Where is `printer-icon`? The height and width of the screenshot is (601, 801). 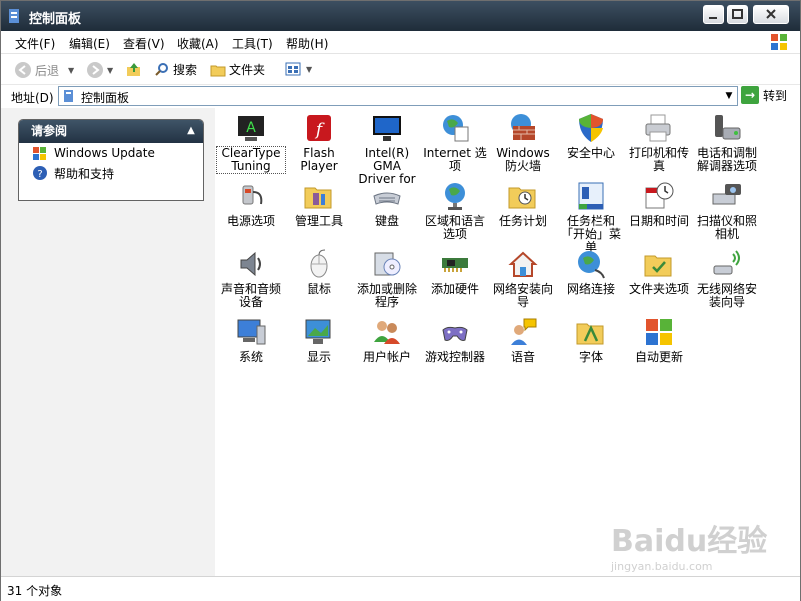
printer-icon is located at coordinates (658, 128).